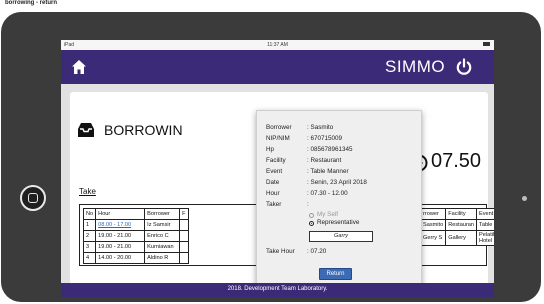 This screenshot has height=304, width=544. What do you see at coordinates (327, 214) in the screenshot?
I see `radio-myself-label: My Self` at bounding box center [327, 214].